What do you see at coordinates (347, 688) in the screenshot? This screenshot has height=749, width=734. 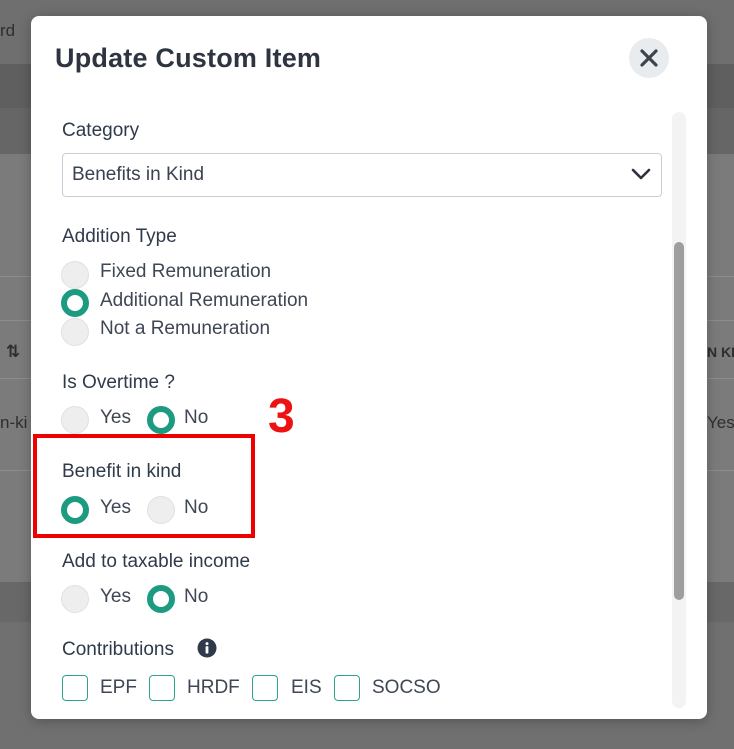 I see `checkbox-socso` at bounding box center [347, 688].